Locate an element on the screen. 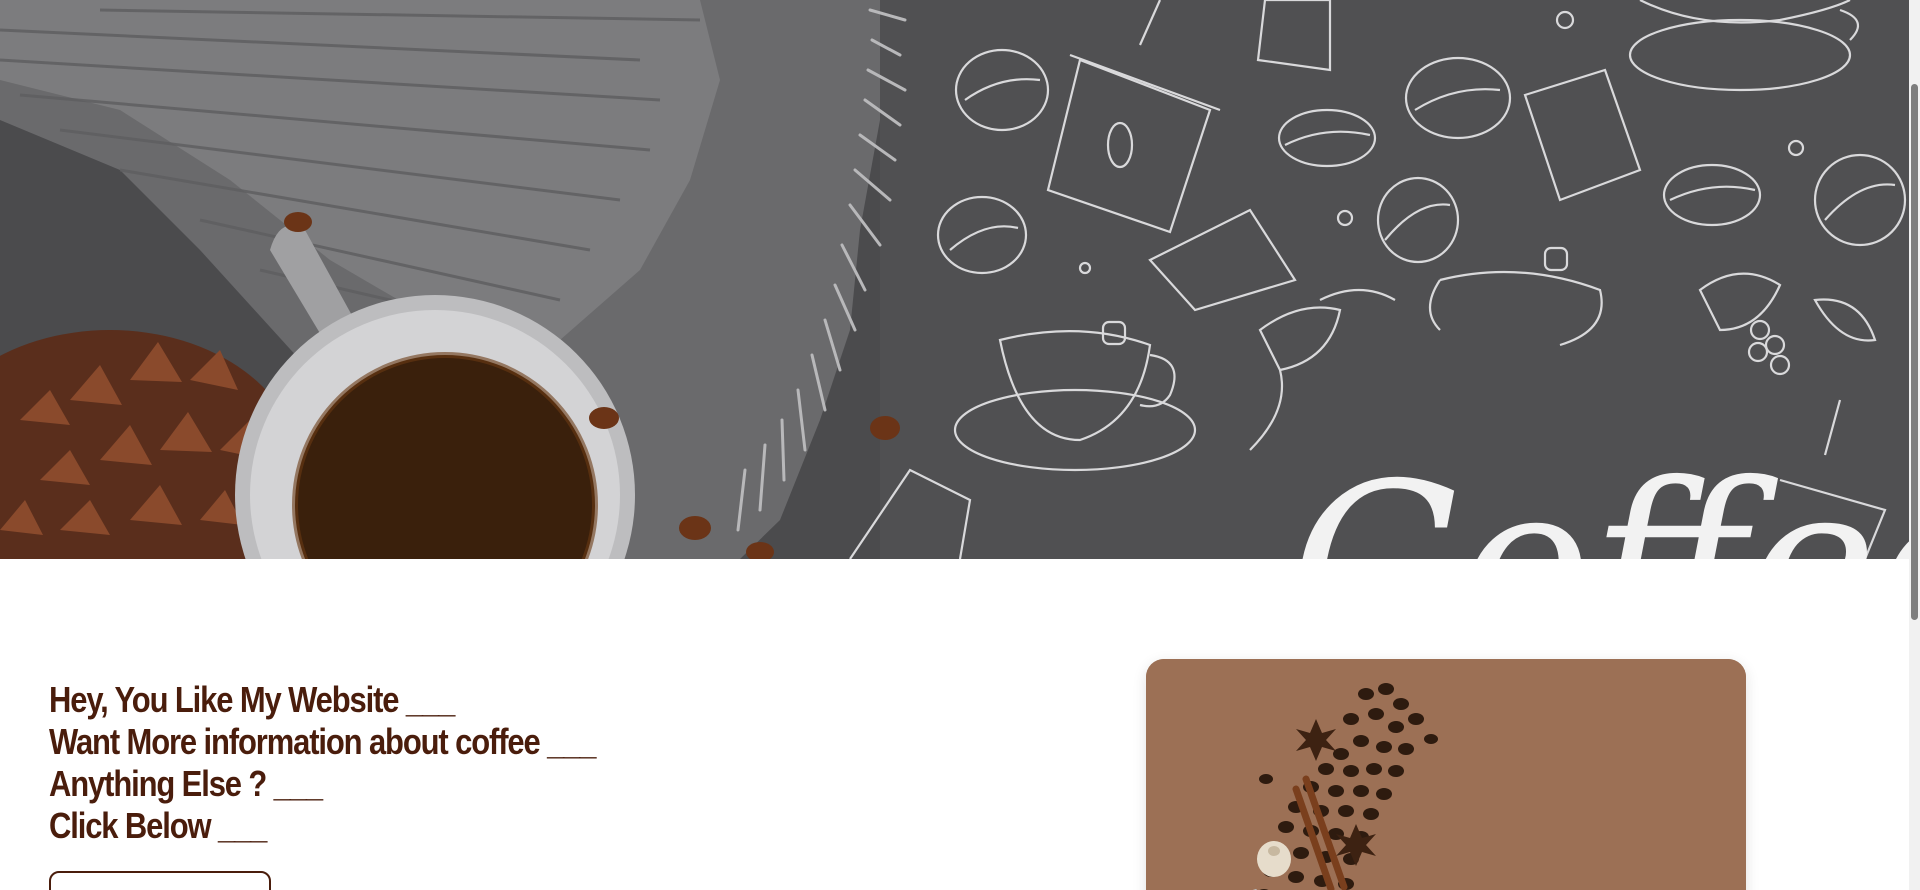 The image size is (1920, 890). cta-line-anything-else: Anything Else ? ___ is located at coordinates (186, 783).